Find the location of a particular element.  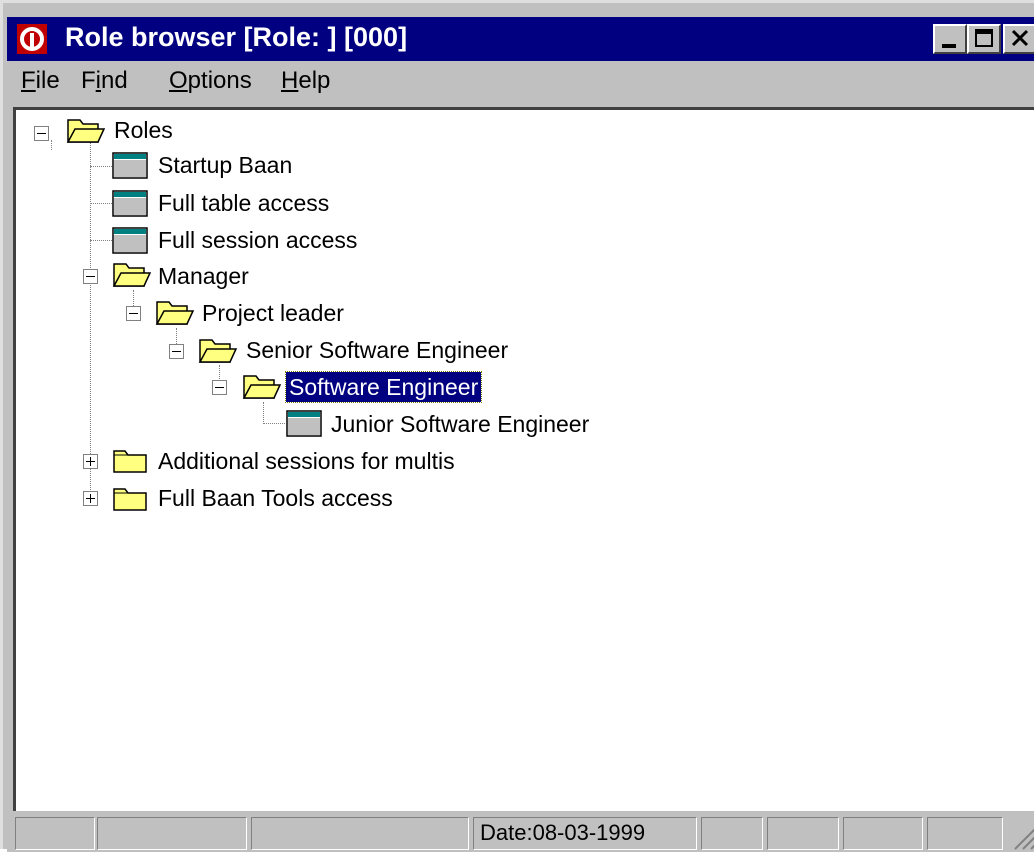

maximize-icon is located at coordinates (984, 38).